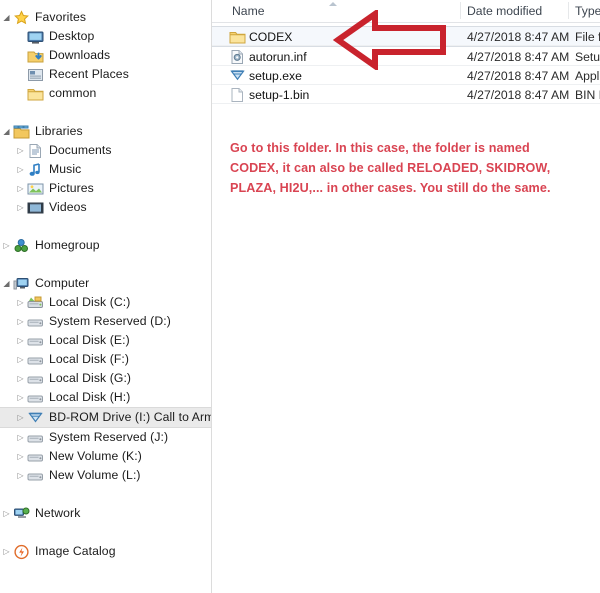 The width and height of the screenshot is (600, 593). What do you see at coordinates (237, 95) in the screenshot?
I see `blank-file-icon` at bounding box center [237, 95].